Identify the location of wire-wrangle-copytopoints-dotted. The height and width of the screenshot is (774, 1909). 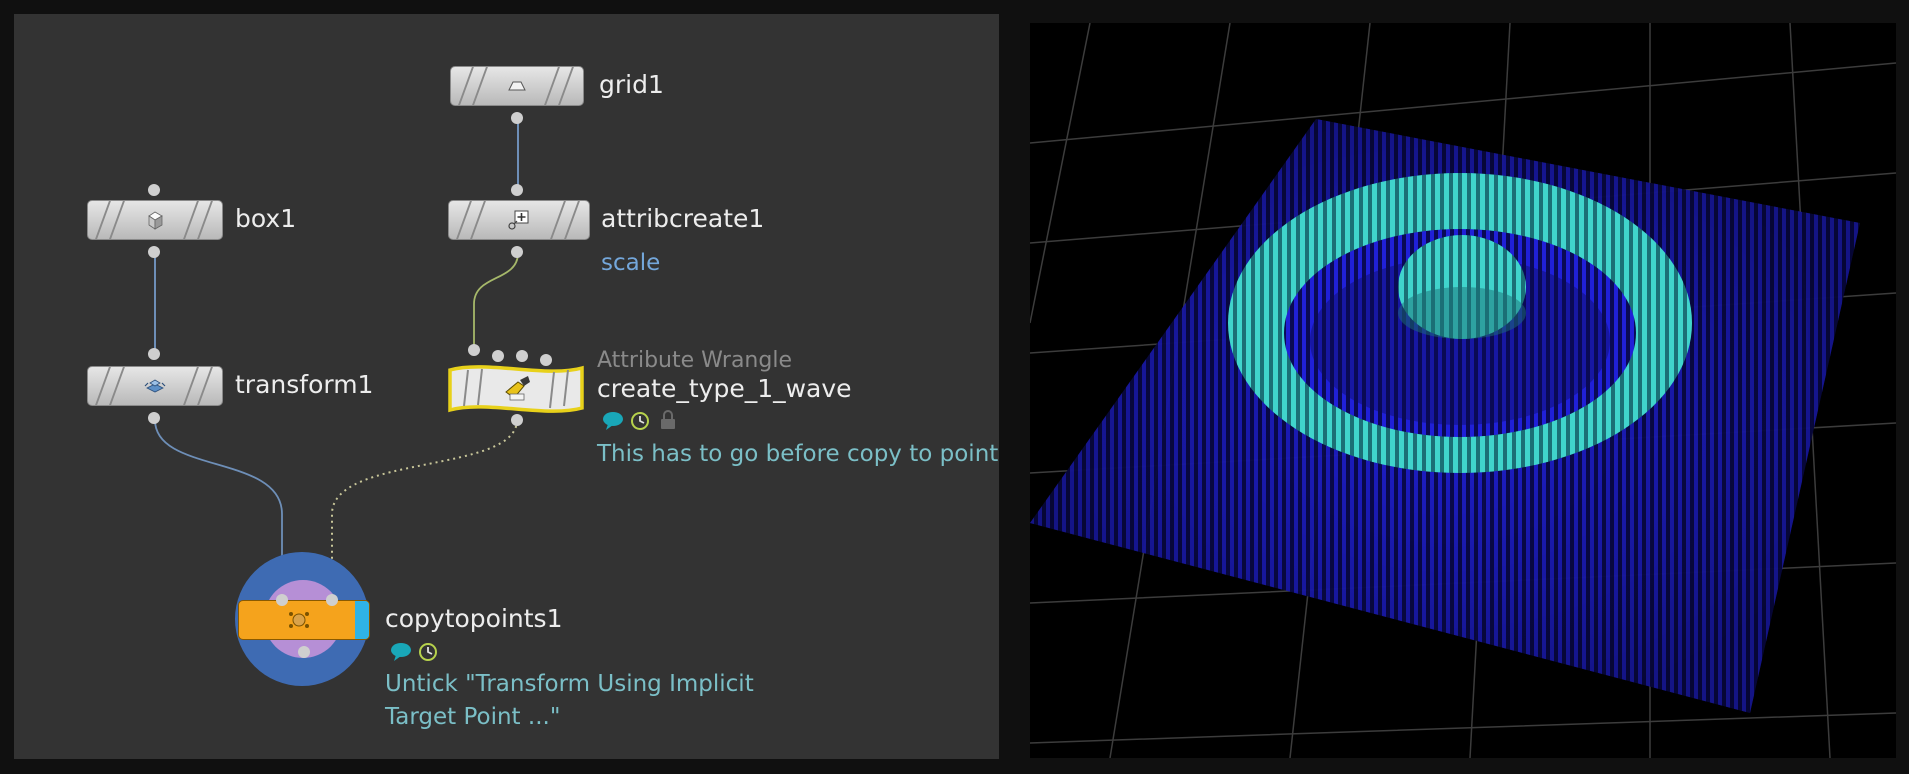
(424, 501).